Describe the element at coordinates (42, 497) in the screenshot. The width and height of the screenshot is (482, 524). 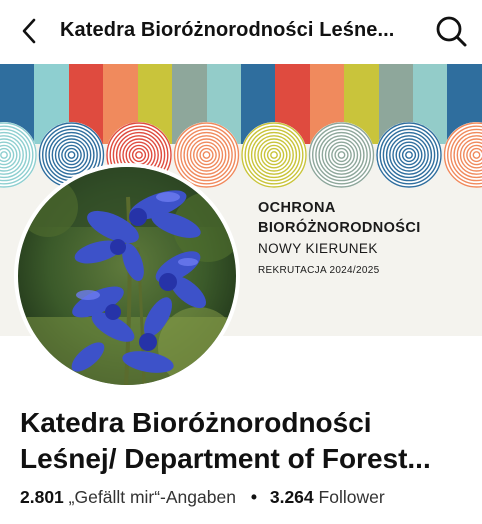
I see `likes-count: 2.801` at that location.